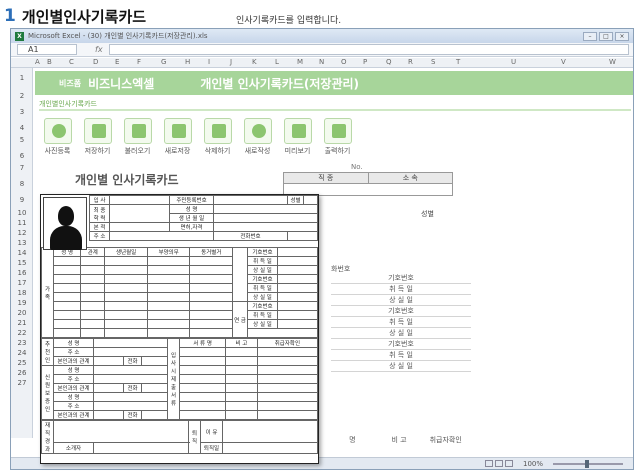 The height and width of the screenshot is (476, 640). I want to click on row-header-22: 22, so click(22, 333).